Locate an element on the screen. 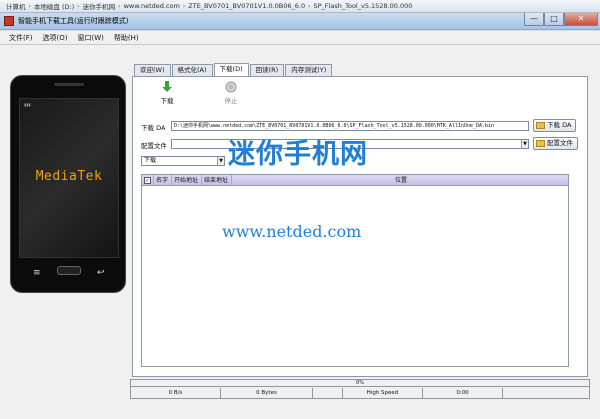  watermark-url: www.netded.com is located at coordinates (292, 231).